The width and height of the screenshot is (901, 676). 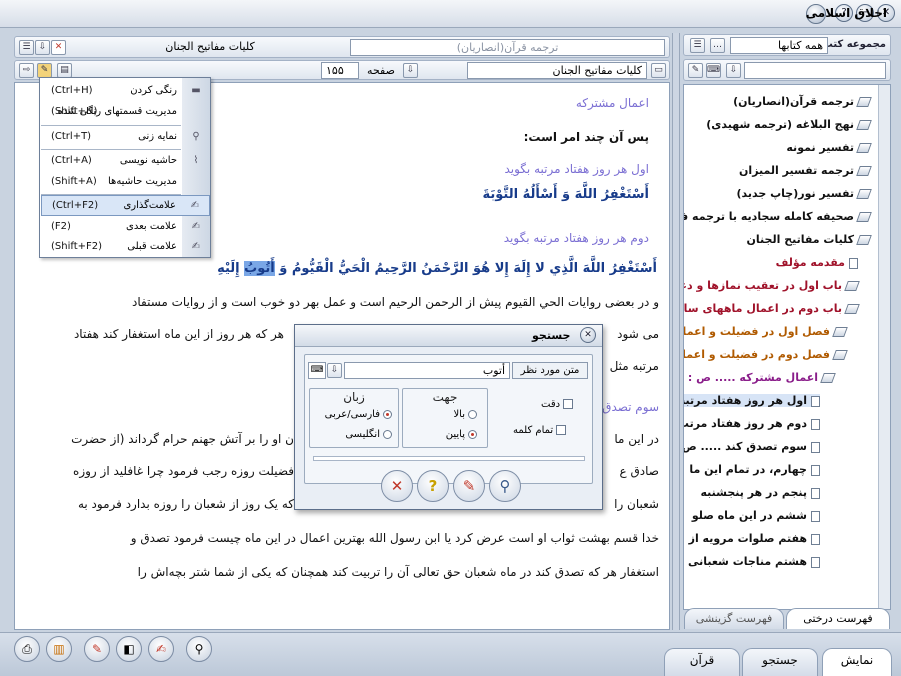 I want to click on folder-icon, so click(x=852, y=286).